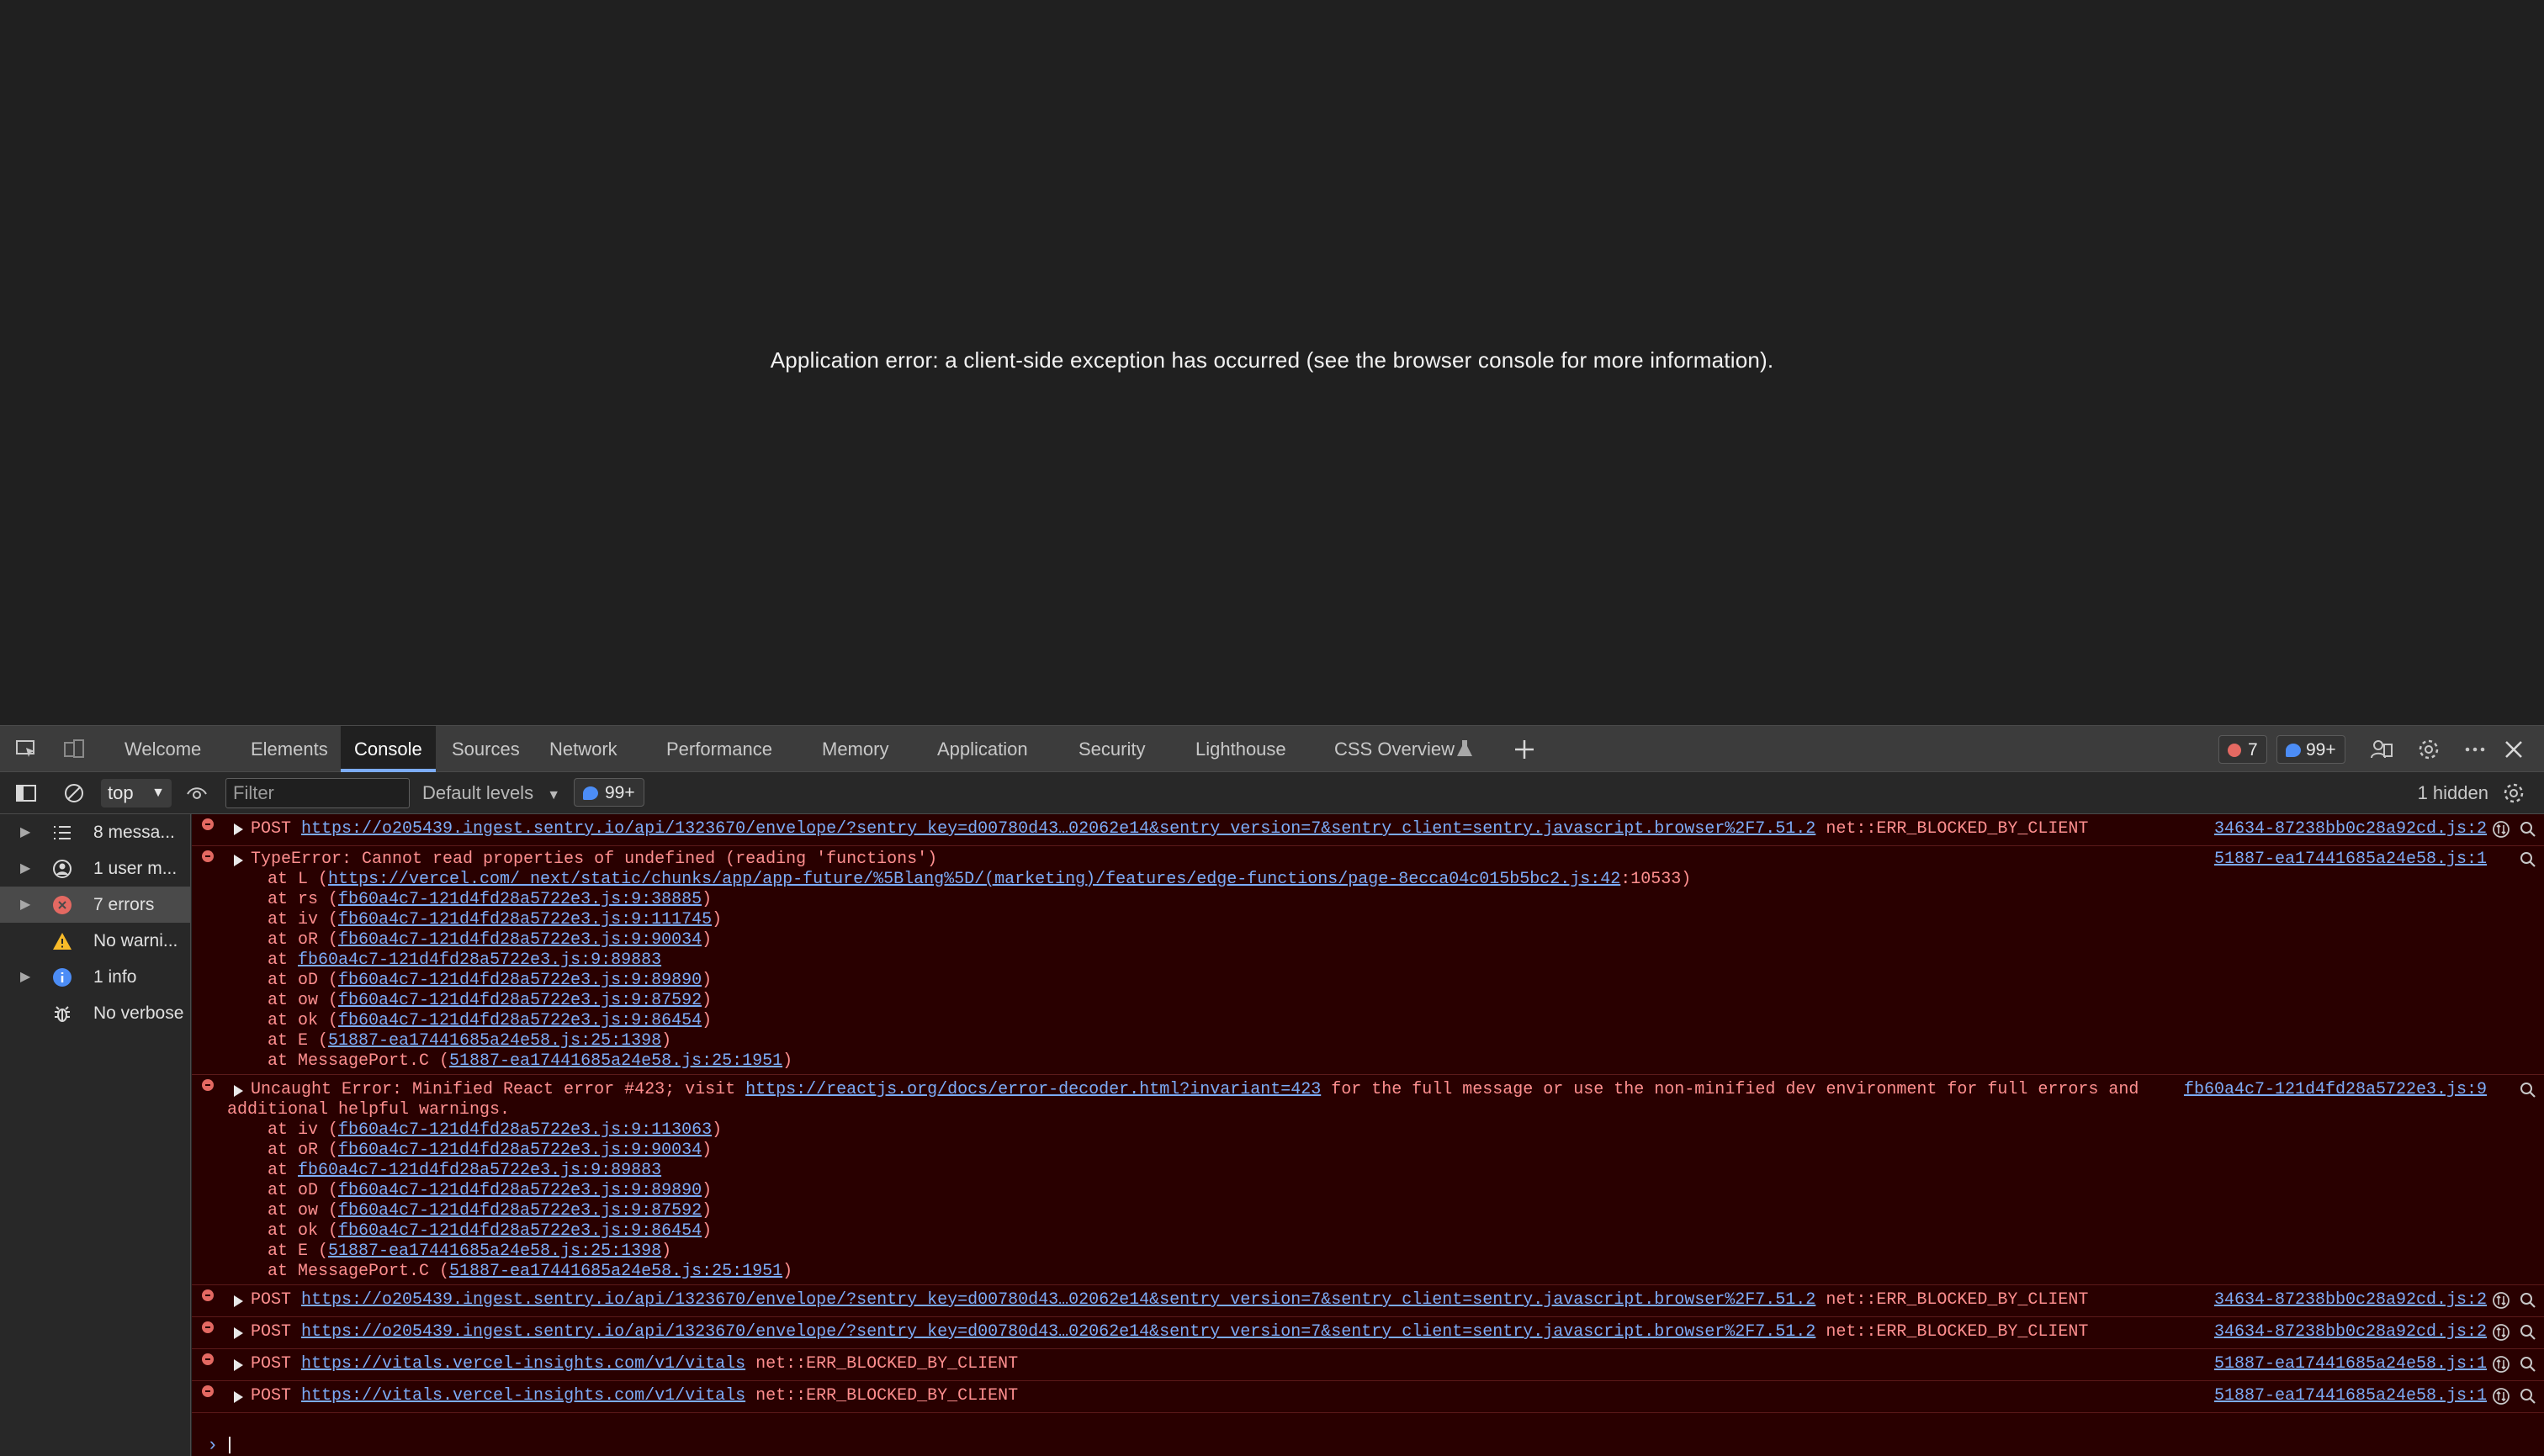 This screenshot has height=1456, width=2544. Describe the element at coordinates (2429, 749) in the screenshot. I see `settings-gear-icon` at that location.